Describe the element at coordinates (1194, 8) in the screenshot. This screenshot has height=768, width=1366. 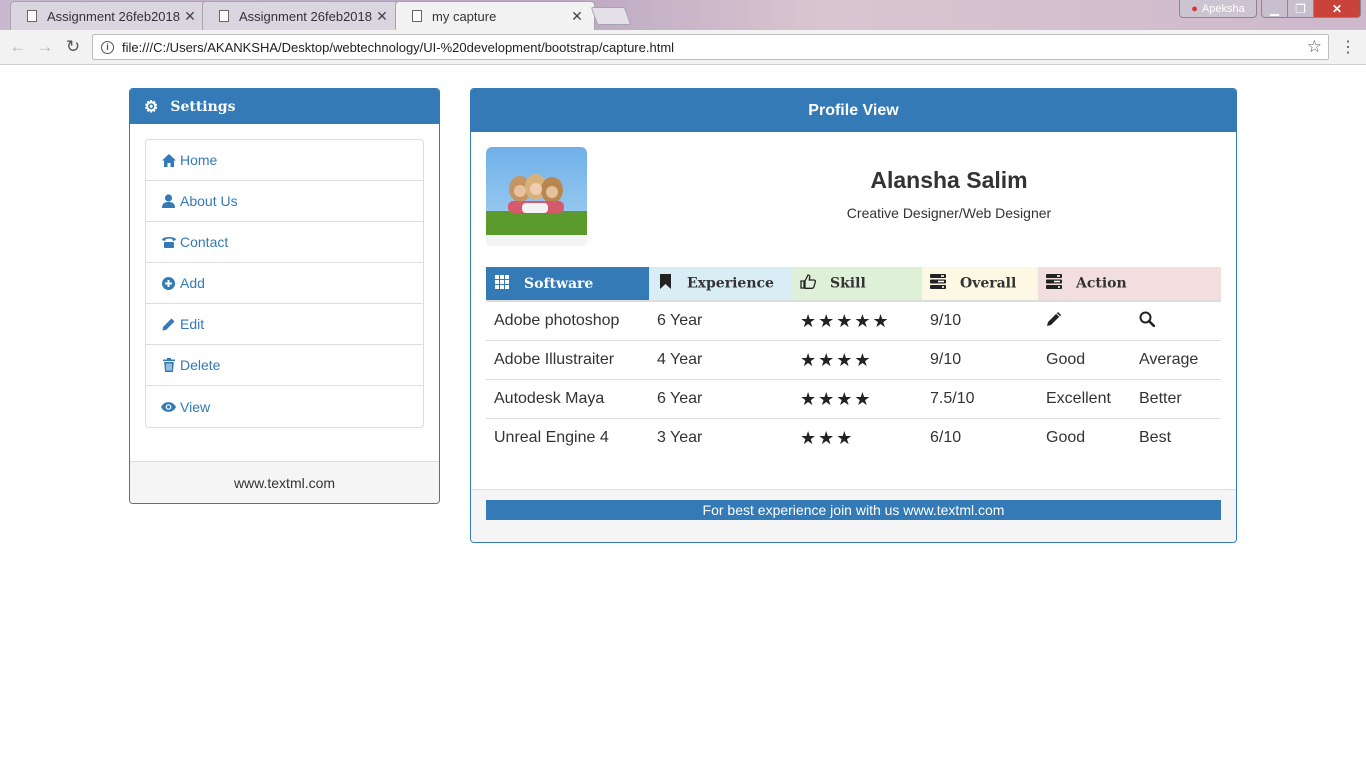
I see `user-avatar-icon: ●` at that location.